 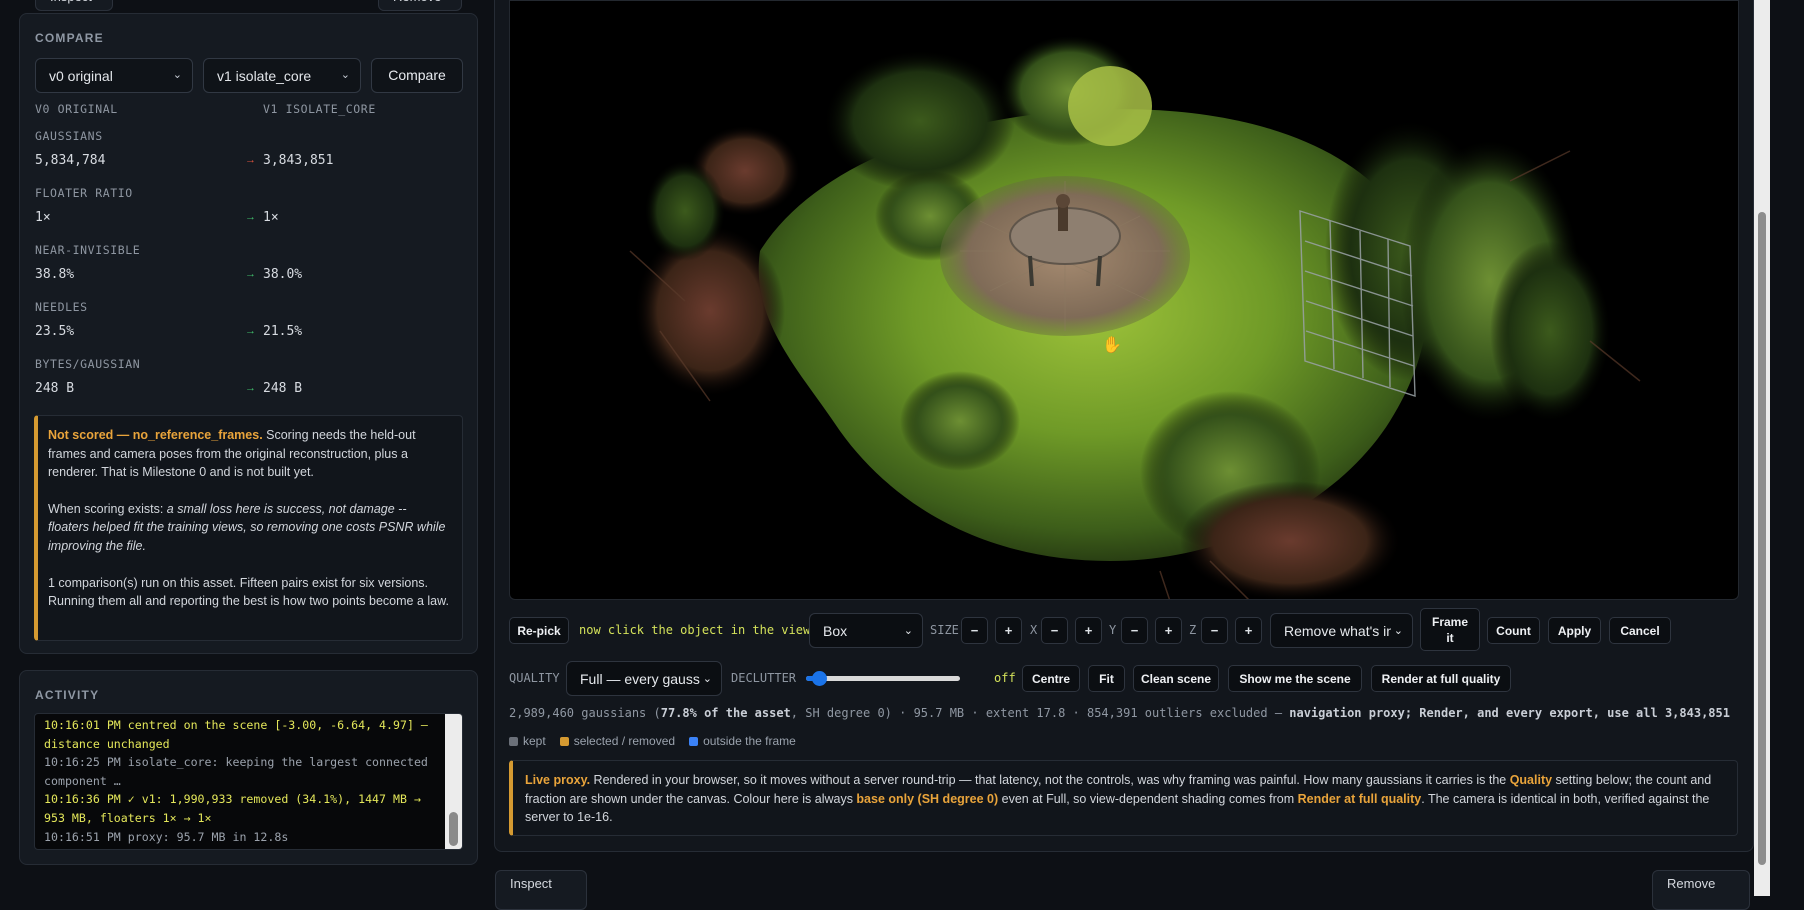 What do you see at coordinates (640, 679) in the screenshot?
I see `quality-value: Full — every gauss` at bounding box center [640, 679].